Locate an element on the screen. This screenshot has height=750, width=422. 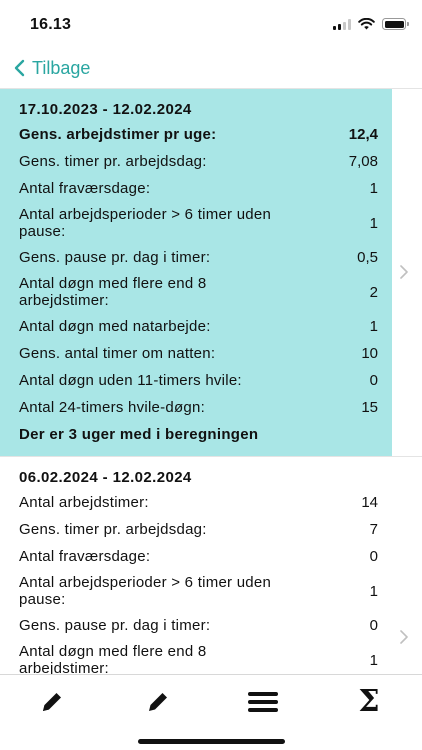
stat-label: Gens. antal timer om natten: is located at coordinates (117, 353).